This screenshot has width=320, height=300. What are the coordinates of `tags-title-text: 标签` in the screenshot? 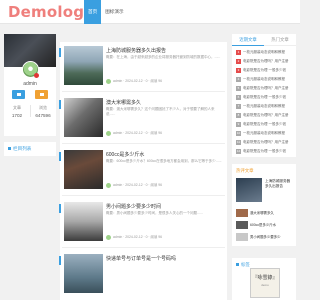 It's located at (245, 264).